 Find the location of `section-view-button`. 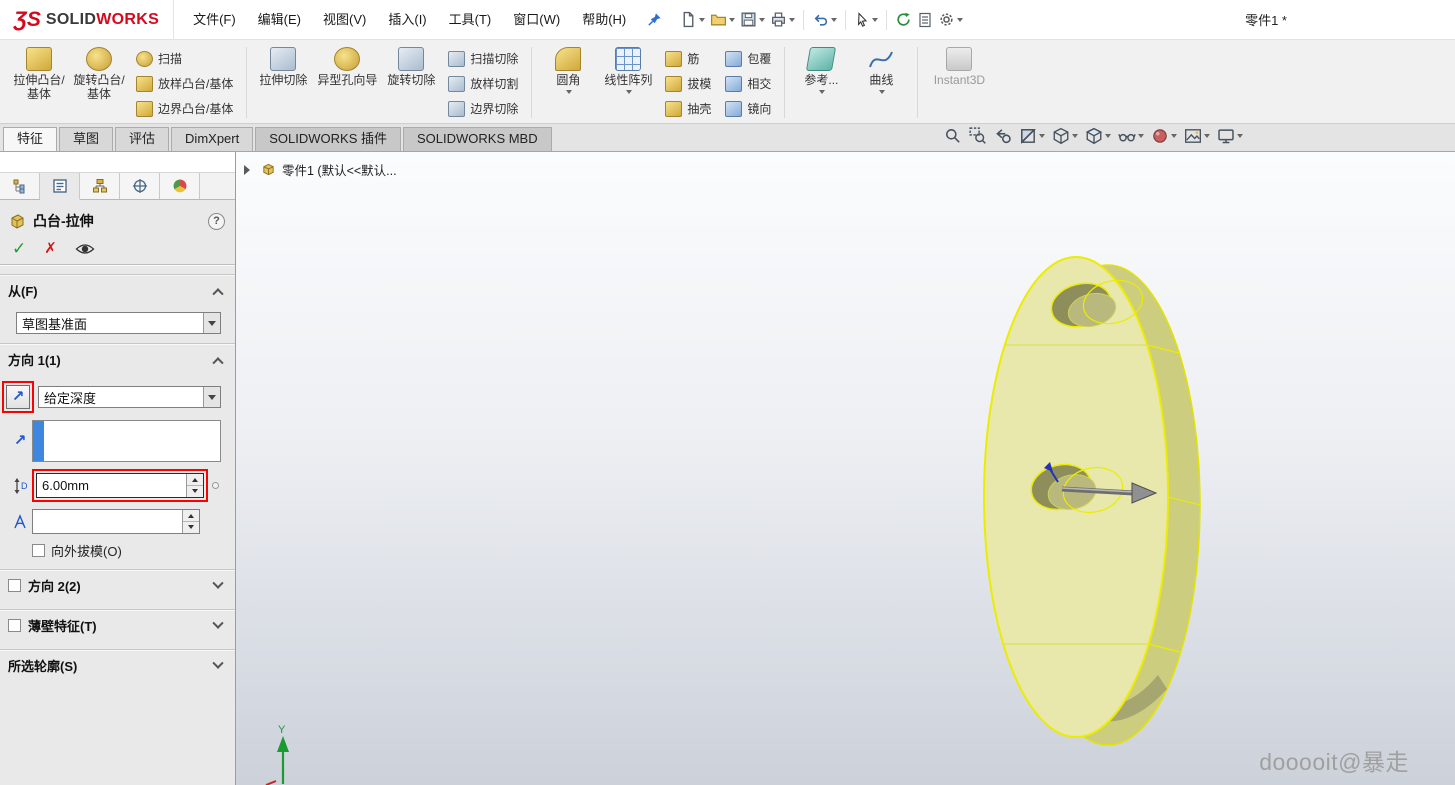

section-view-button is located at coordinates (1032, 136).